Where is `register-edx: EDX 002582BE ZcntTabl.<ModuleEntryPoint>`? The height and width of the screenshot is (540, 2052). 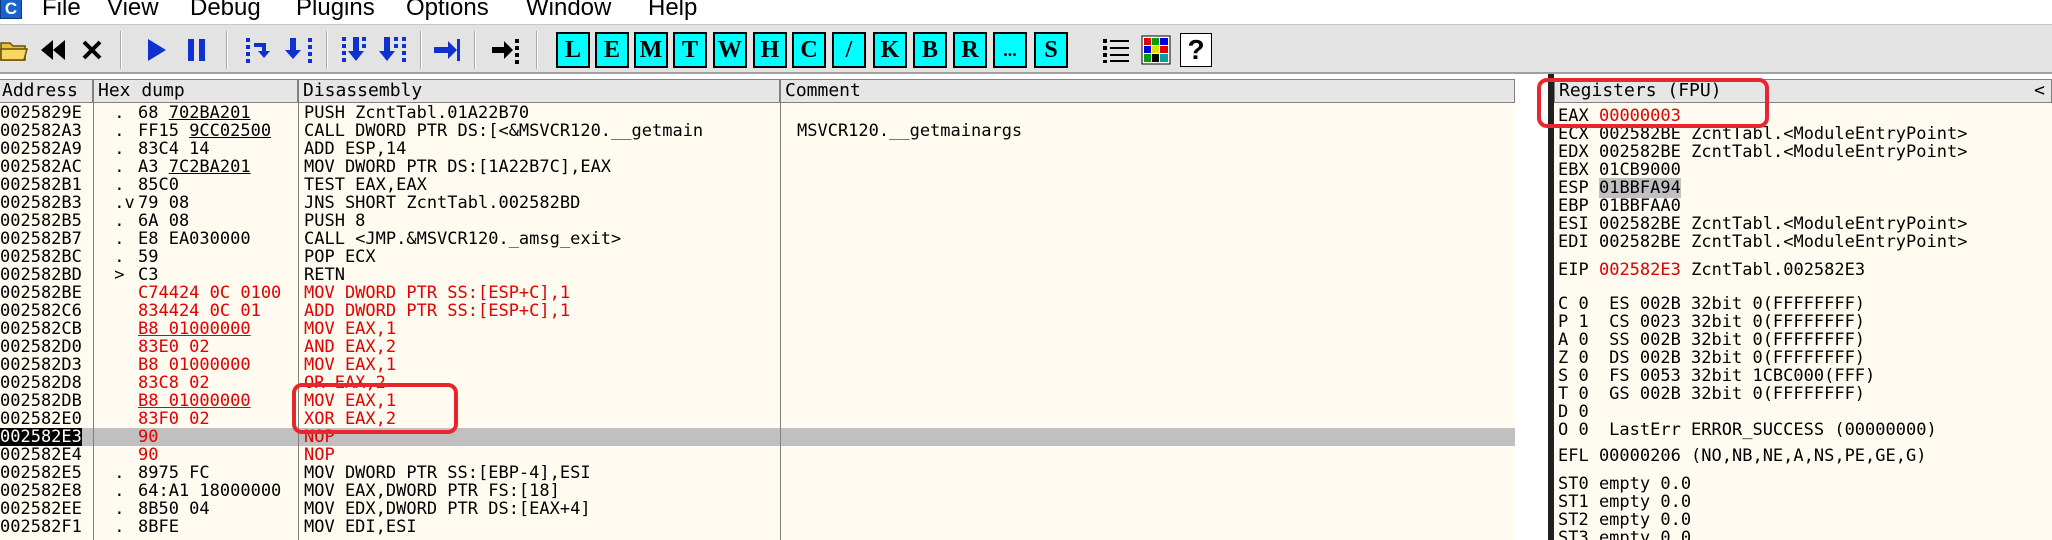 register-edx: EDX 002582BE ZcntTabl.<ModuleEntryPoint> is located at coordinates (1762, 152).